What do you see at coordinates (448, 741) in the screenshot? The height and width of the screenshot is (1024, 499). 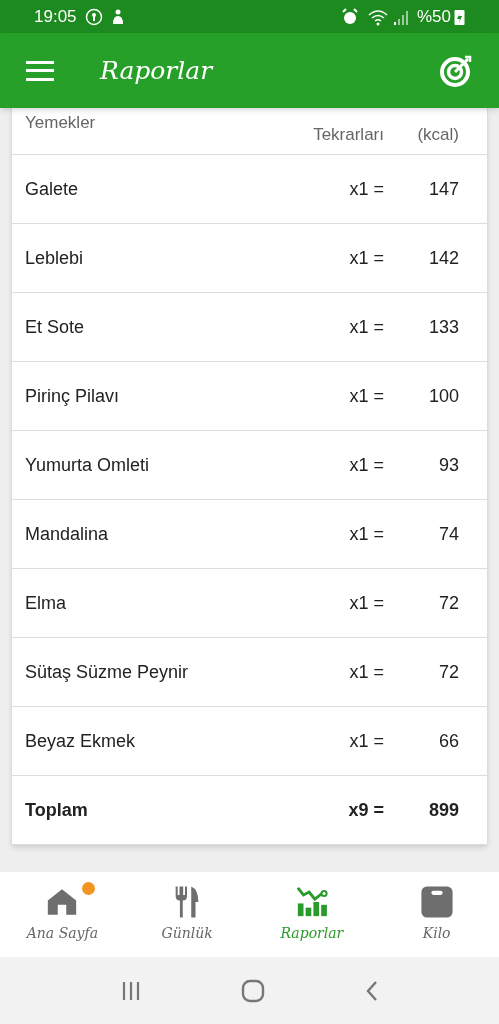 I see `calorie-cell-text: 66` at bounding box center [448, 741].